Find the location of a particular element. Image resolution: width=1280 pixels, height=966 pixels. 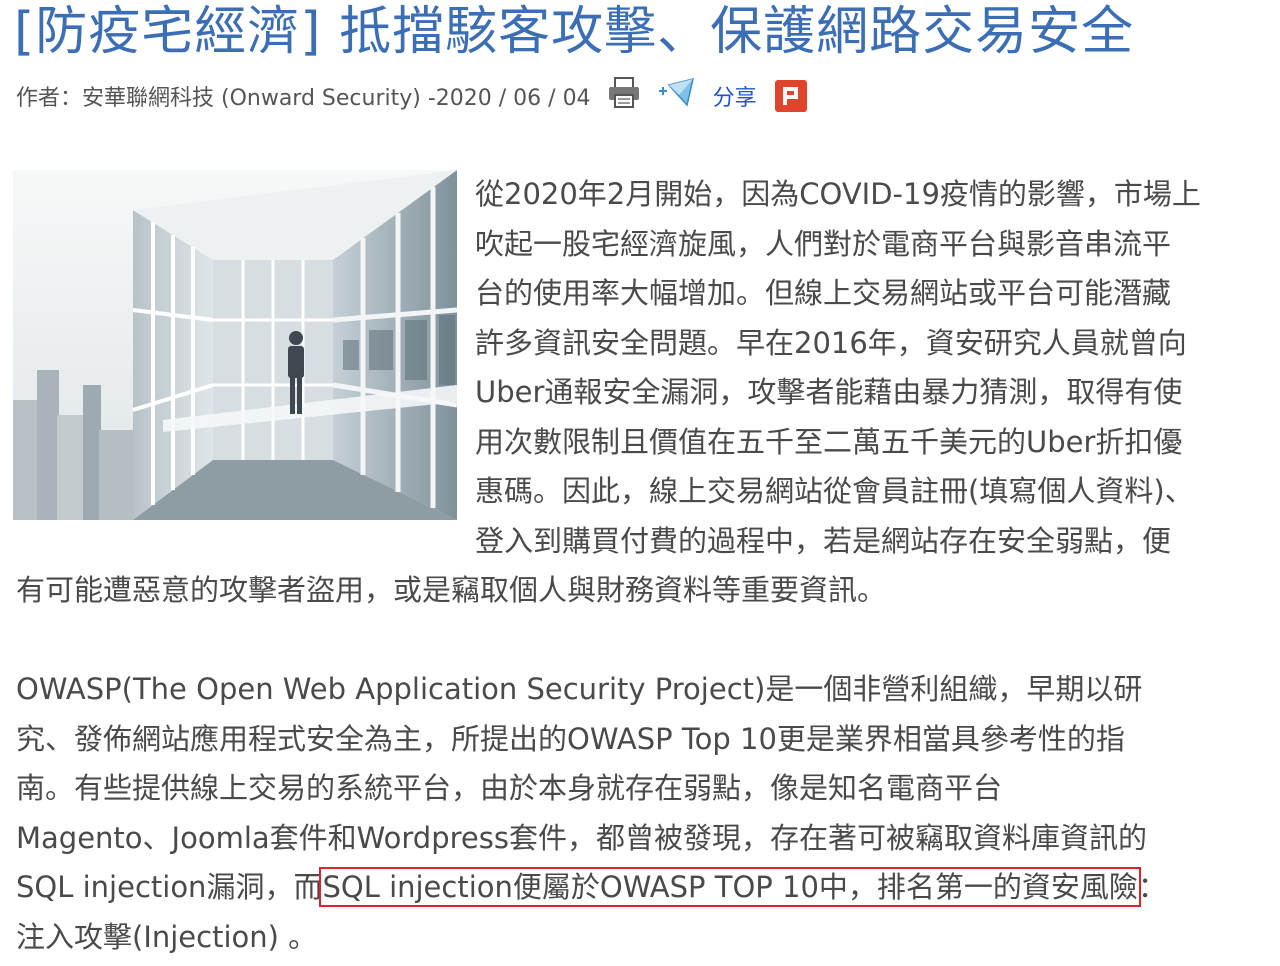

paragraph-line: 登入到購買付費的過程中，若是網站存在安全弱點，便 is located at coordinates (823, 540).